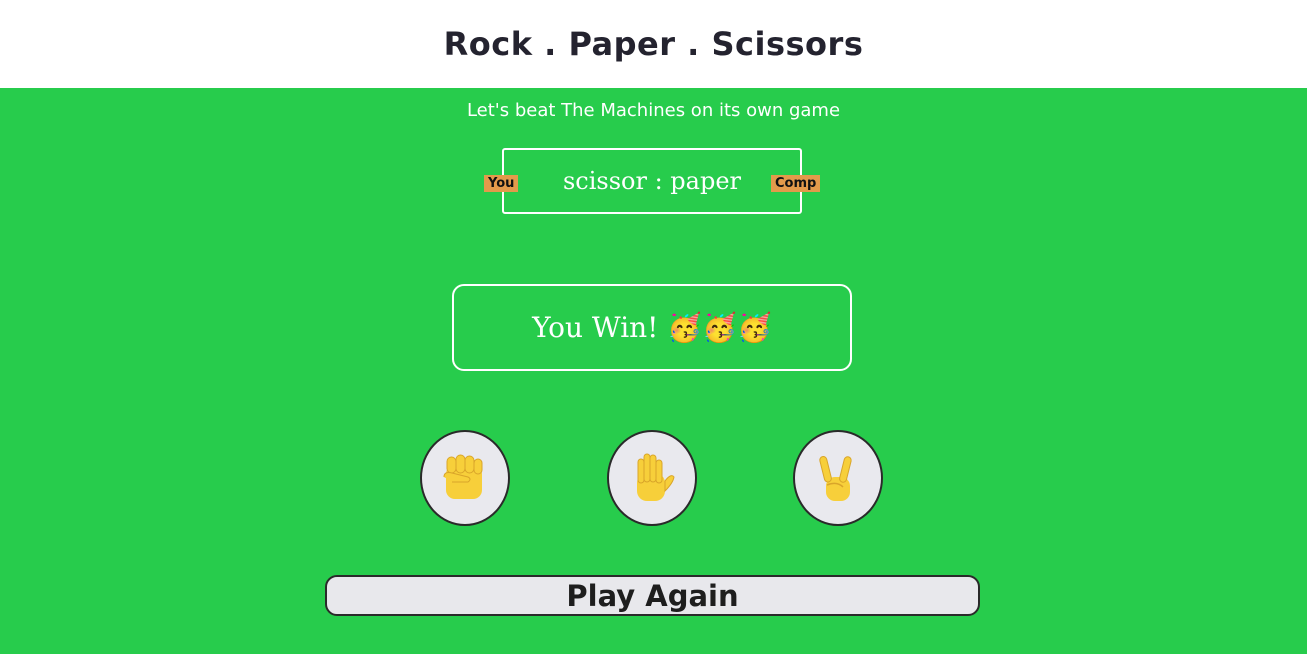 The height and width of the screenshot is (654, 1307). I want to click on score-box: scissor : paper, so click(652, 181).